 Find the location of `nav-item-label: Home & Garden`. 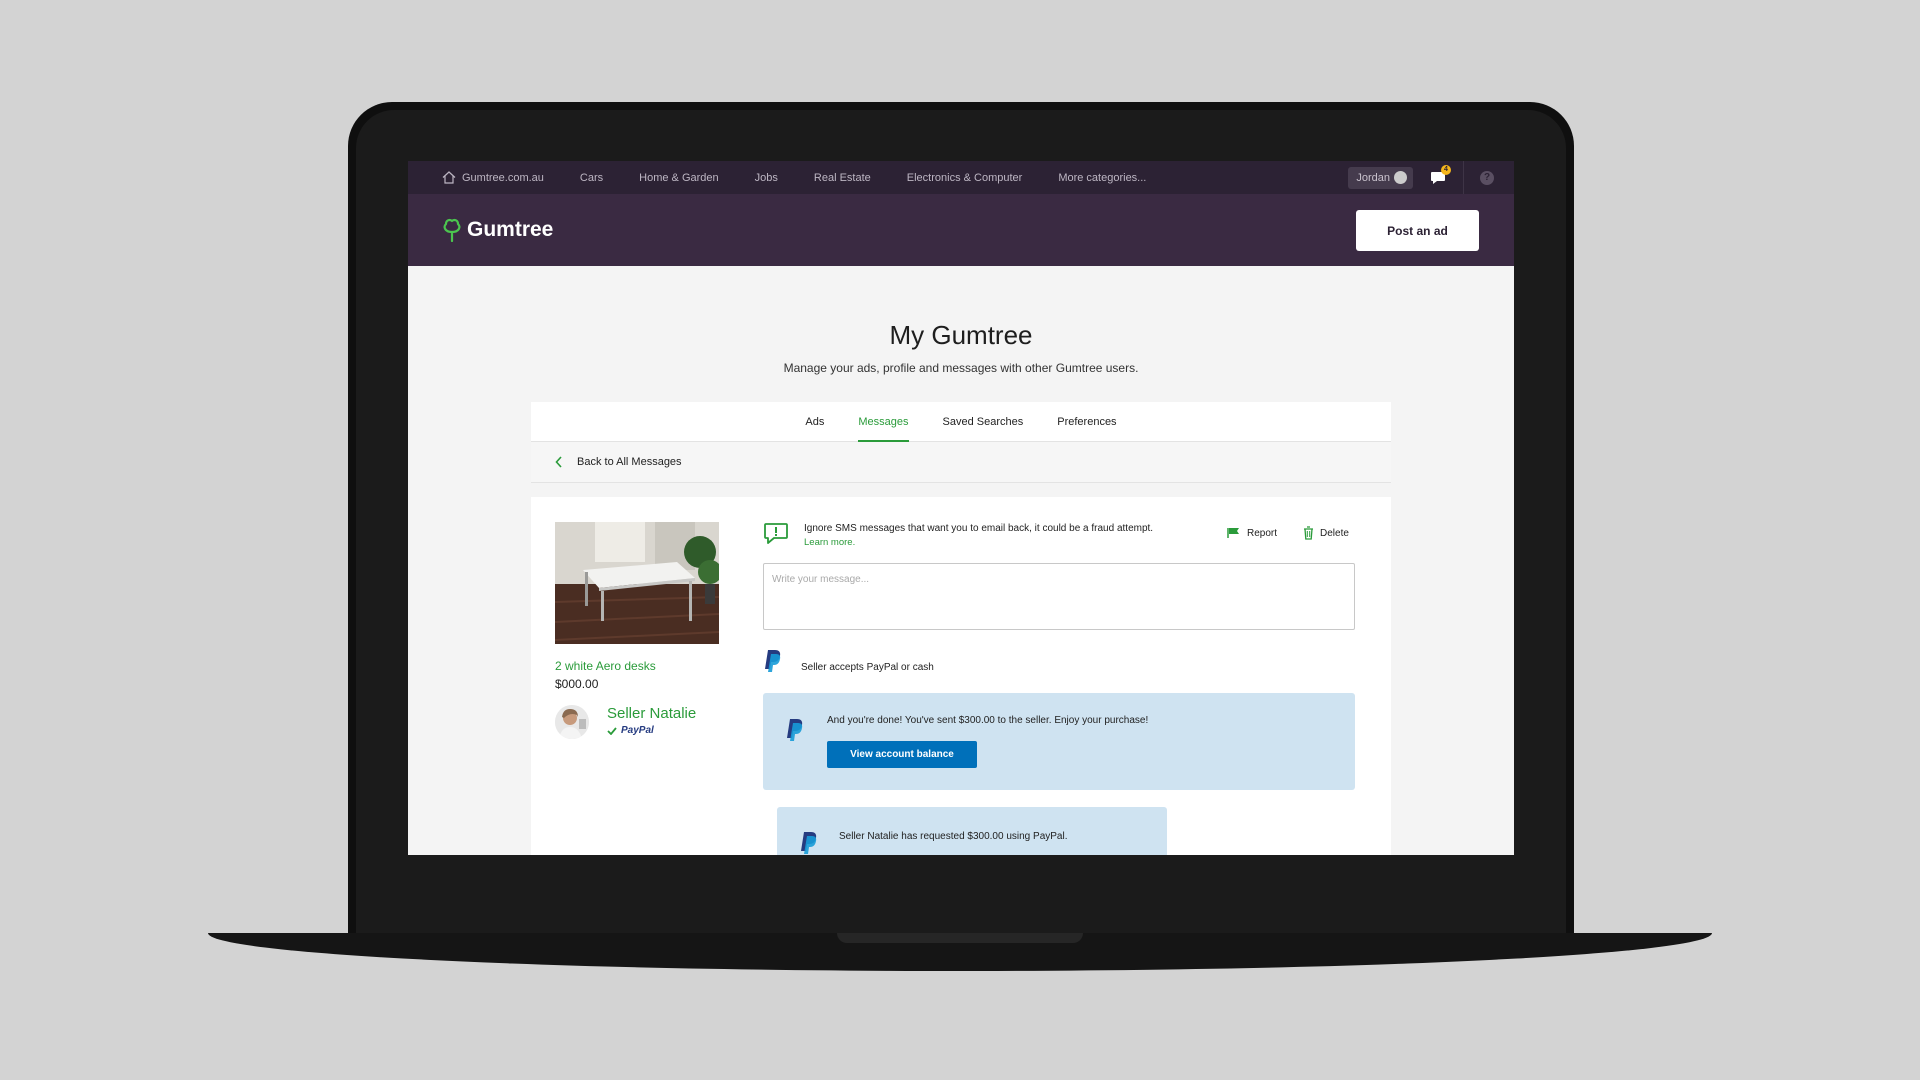

nav-item-label: Home & Garden is located at coordinates (679, 177).